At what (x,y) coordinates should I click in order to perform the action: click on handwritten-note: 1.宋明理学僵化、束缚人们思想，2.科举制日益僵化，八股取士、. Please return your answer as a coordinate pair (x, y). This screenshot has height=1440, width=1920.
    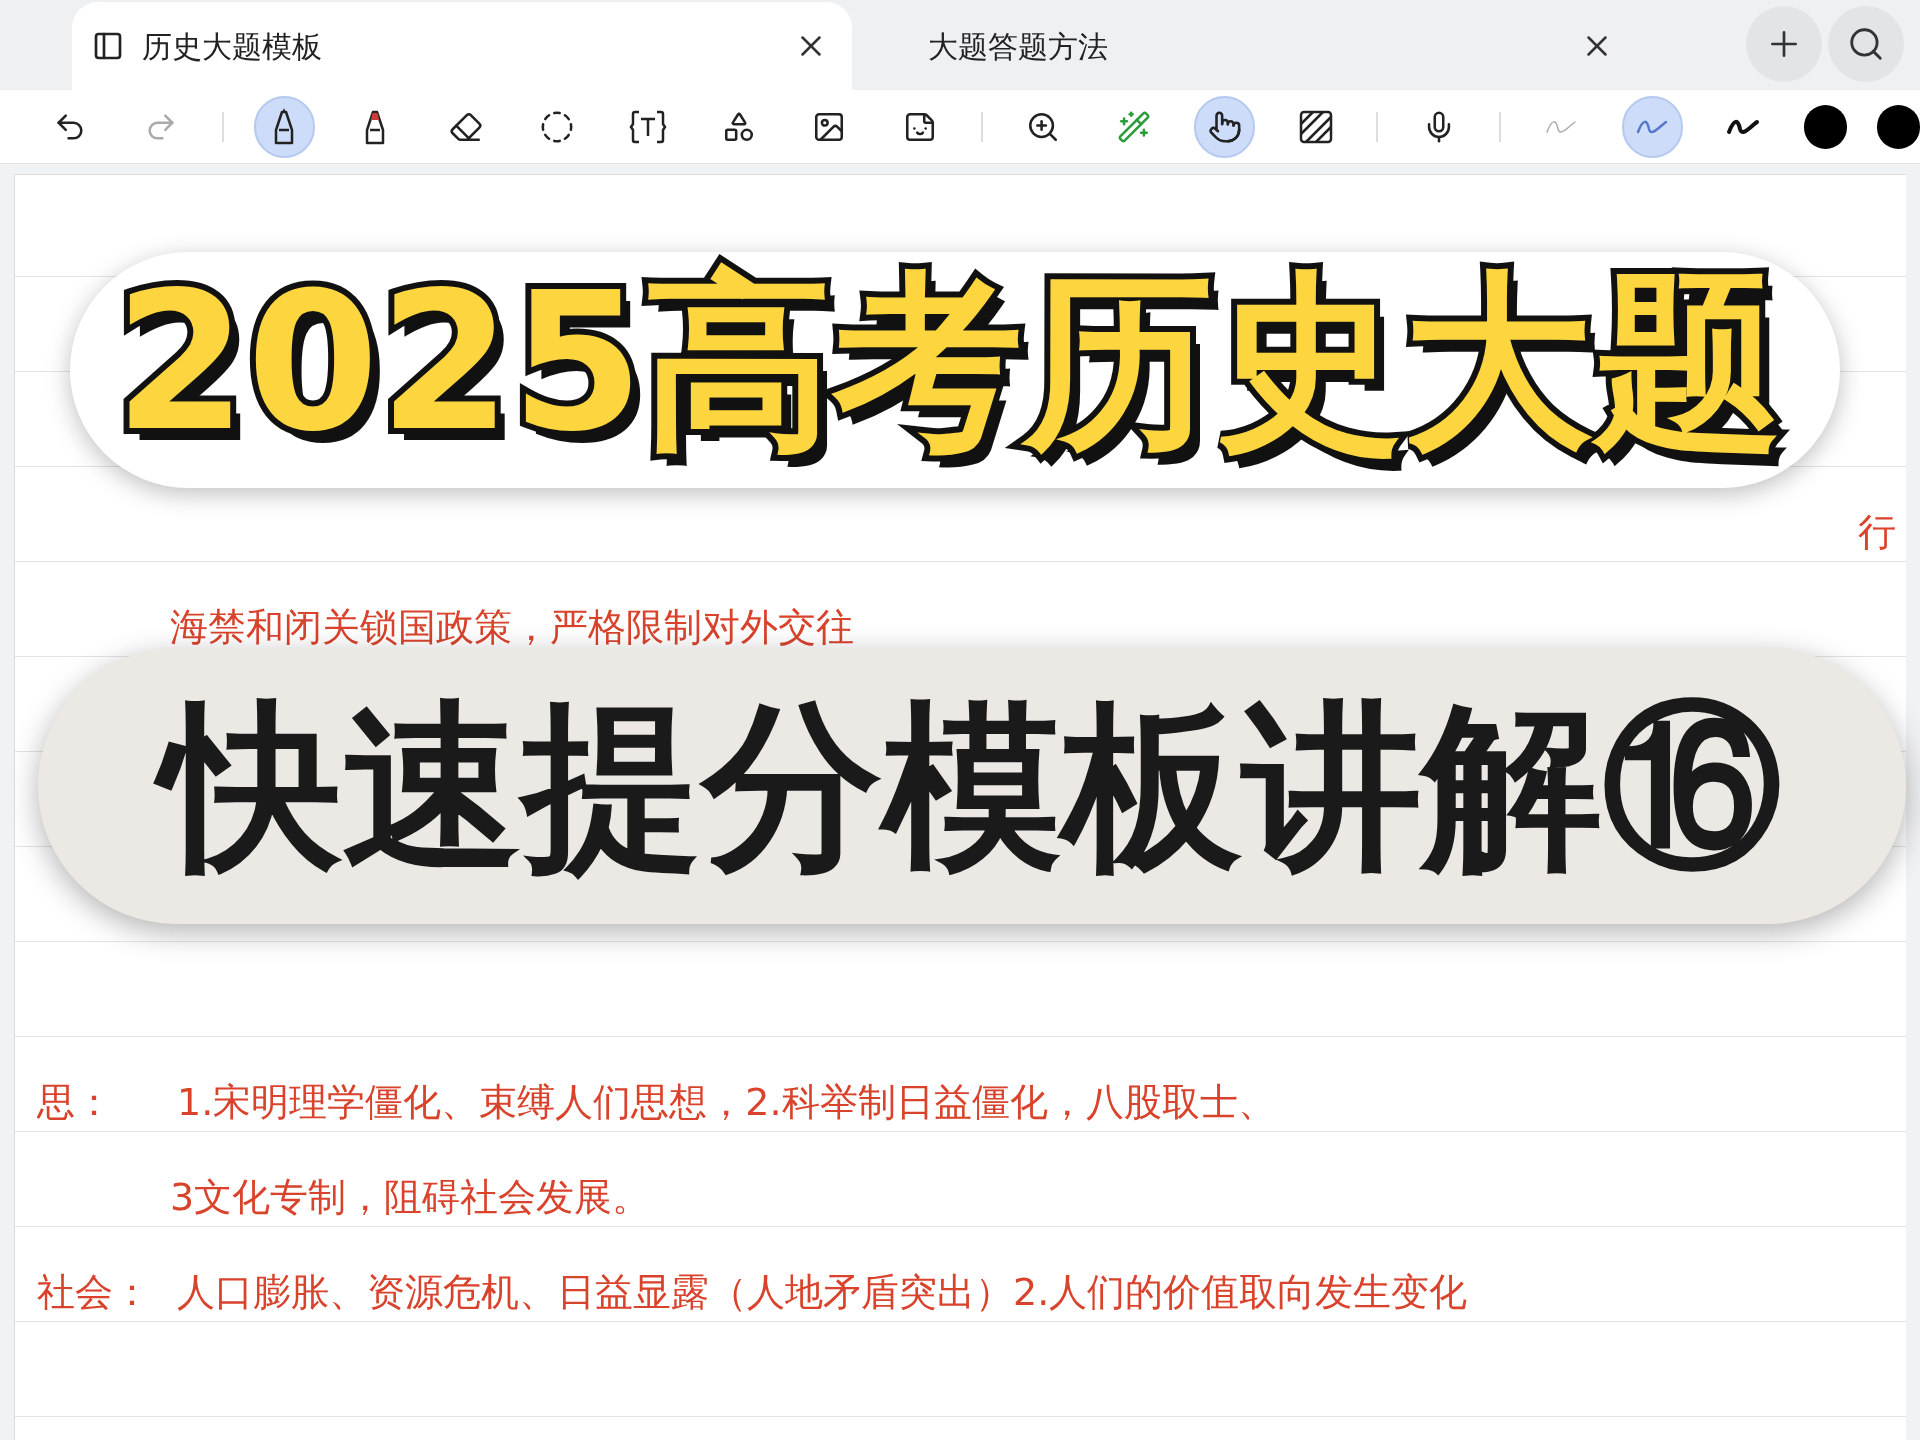
    Looking at the image, I should click on (726, 1102).